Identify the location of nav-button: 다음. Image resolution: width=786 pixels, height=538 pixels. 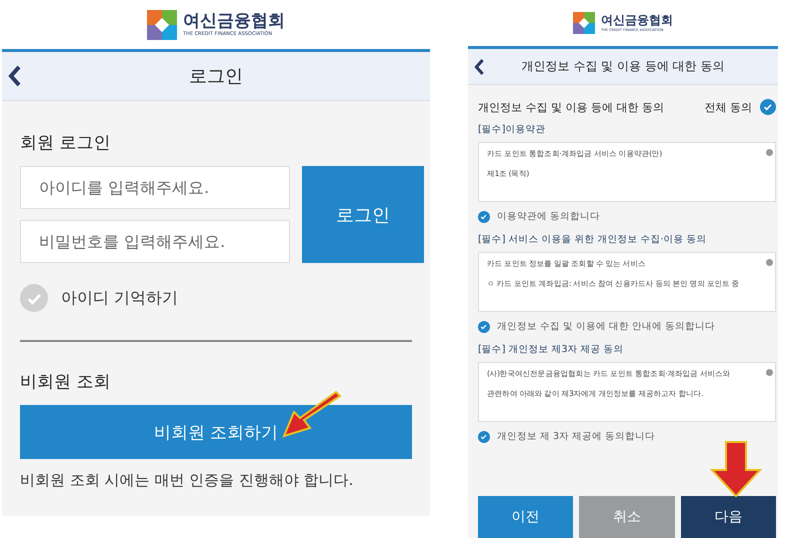
(728, 517).